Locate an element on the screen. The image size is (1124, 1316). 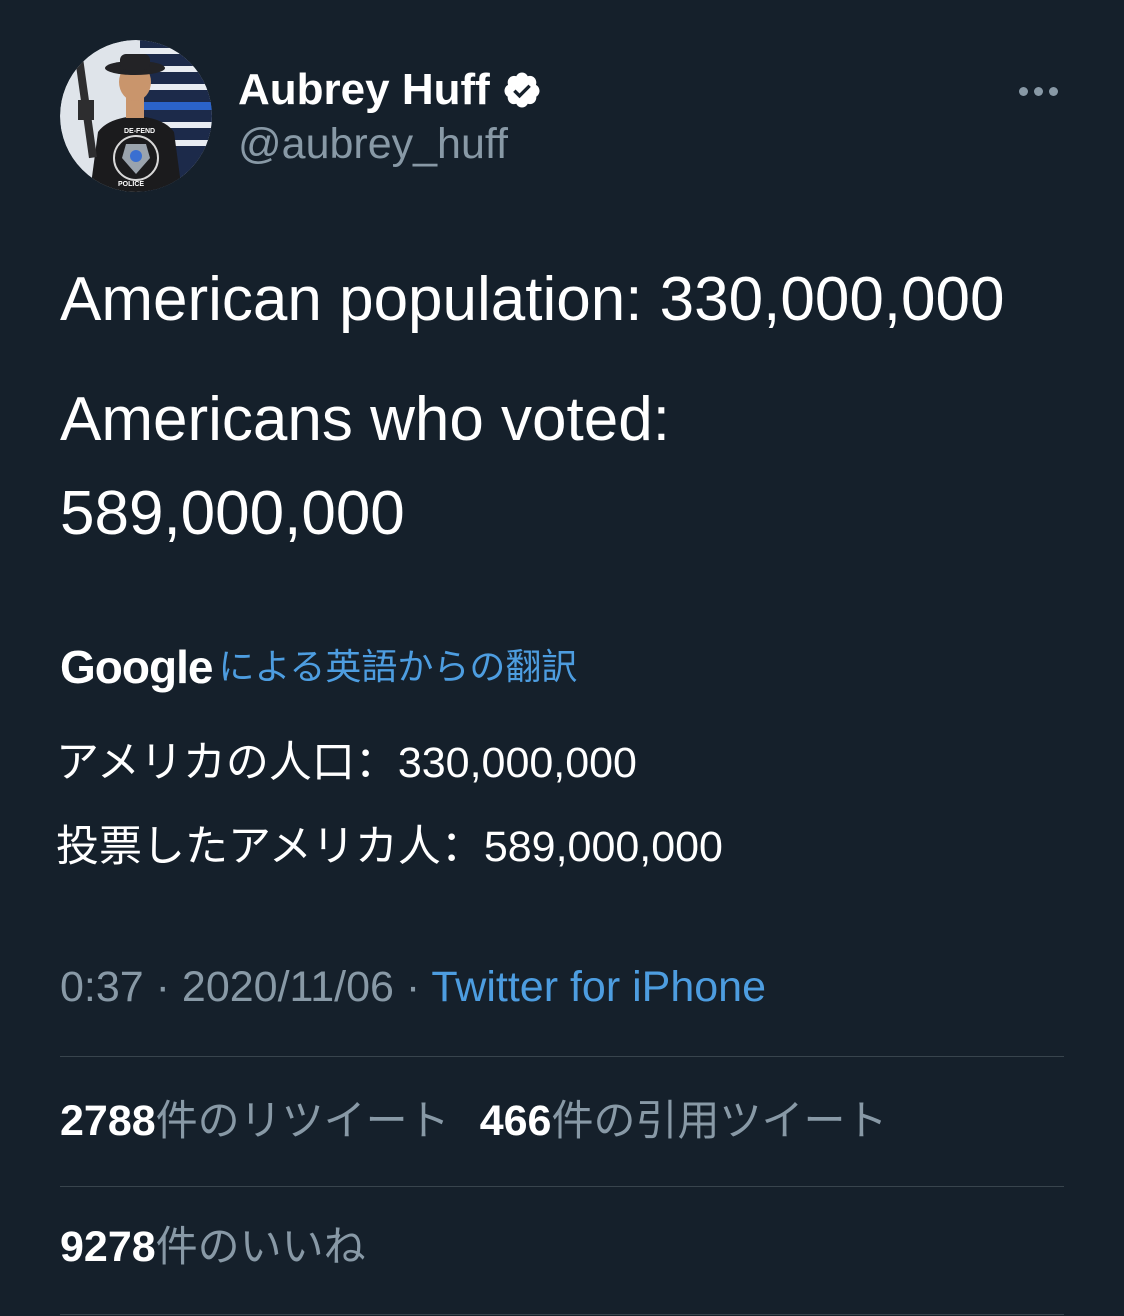
quote-tweets-stat: 466 件の引用ツイート is located at coordinates (684, 1121).